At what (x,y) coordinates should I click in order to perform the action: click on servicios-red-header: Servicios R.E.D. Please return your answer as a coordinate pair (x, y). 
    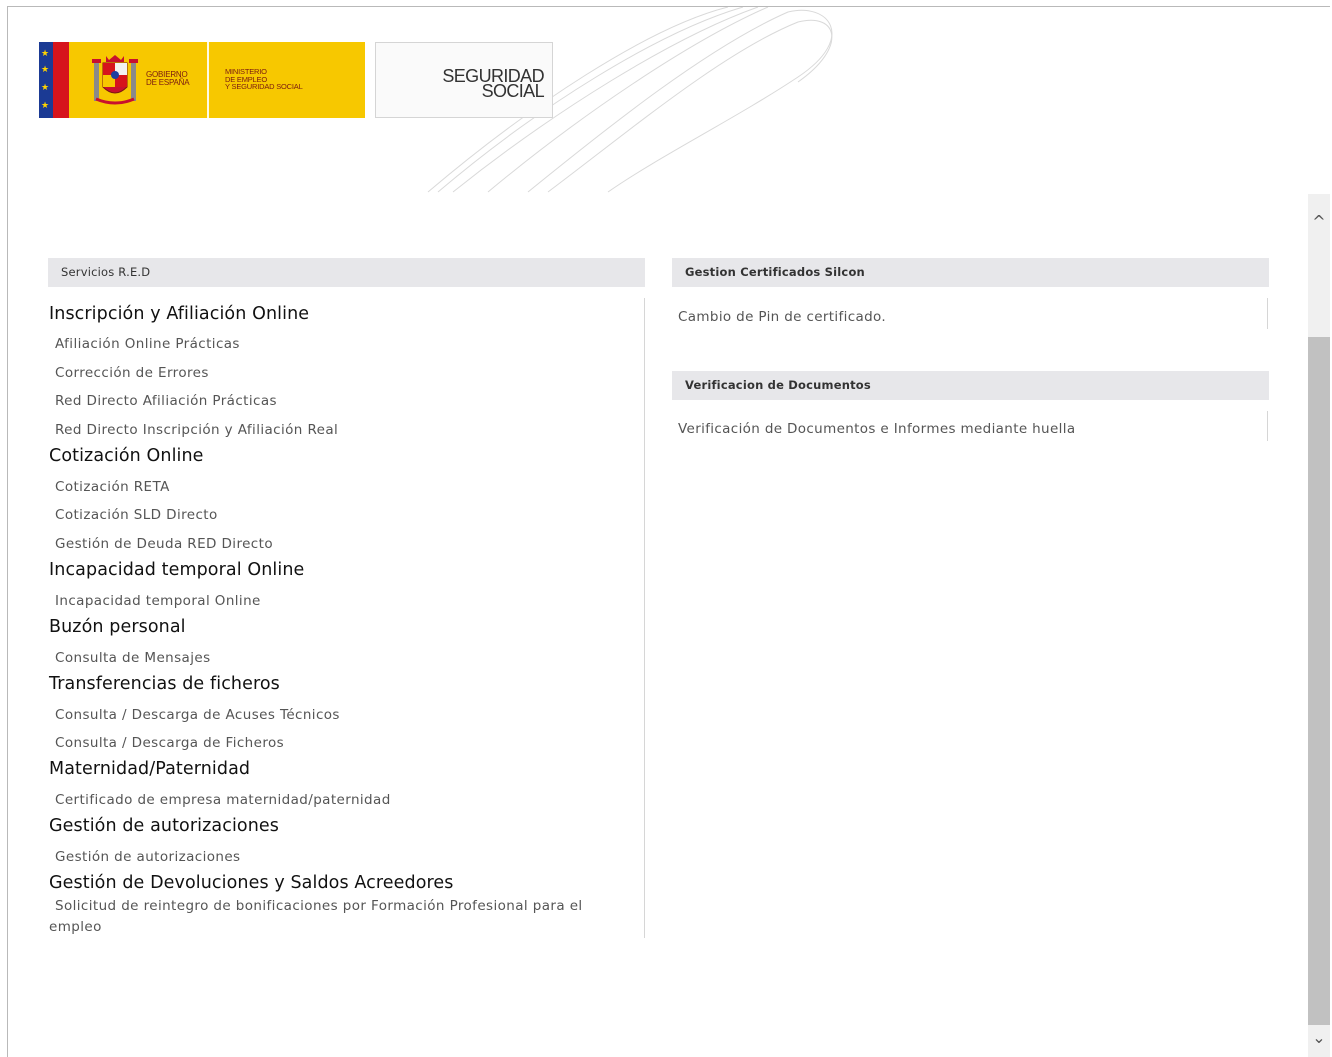
    Looking at the image, I should click on (346, 272).